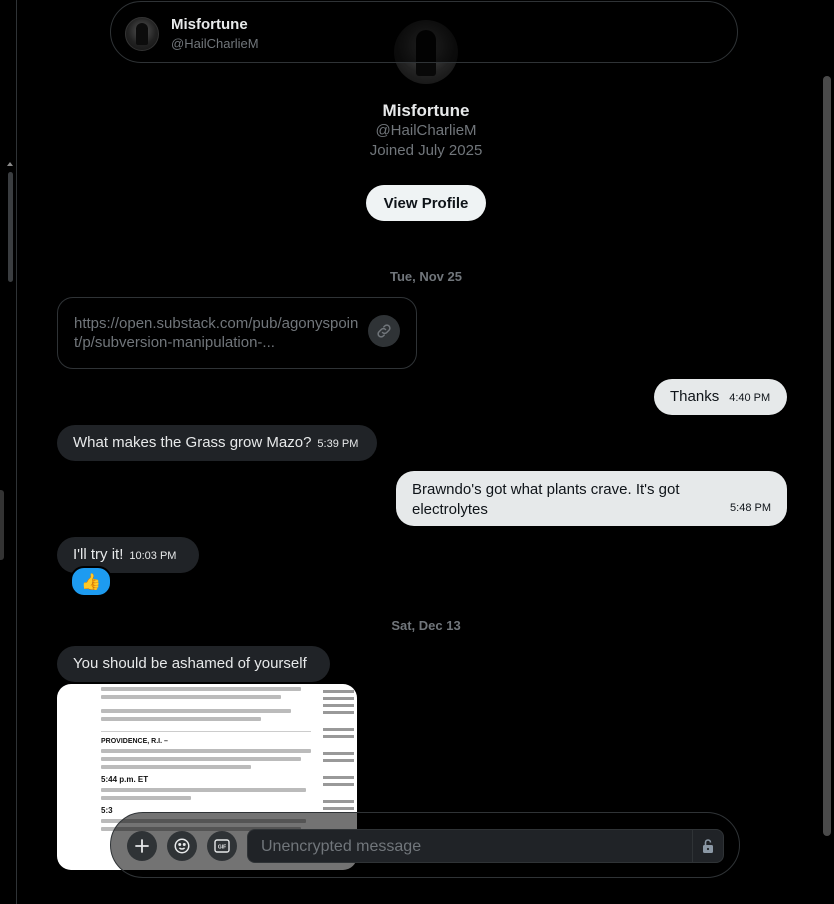  Describe the element at coordinates (98, 554) in the screenshot. I see `message-text: I'll try it!` at that location.